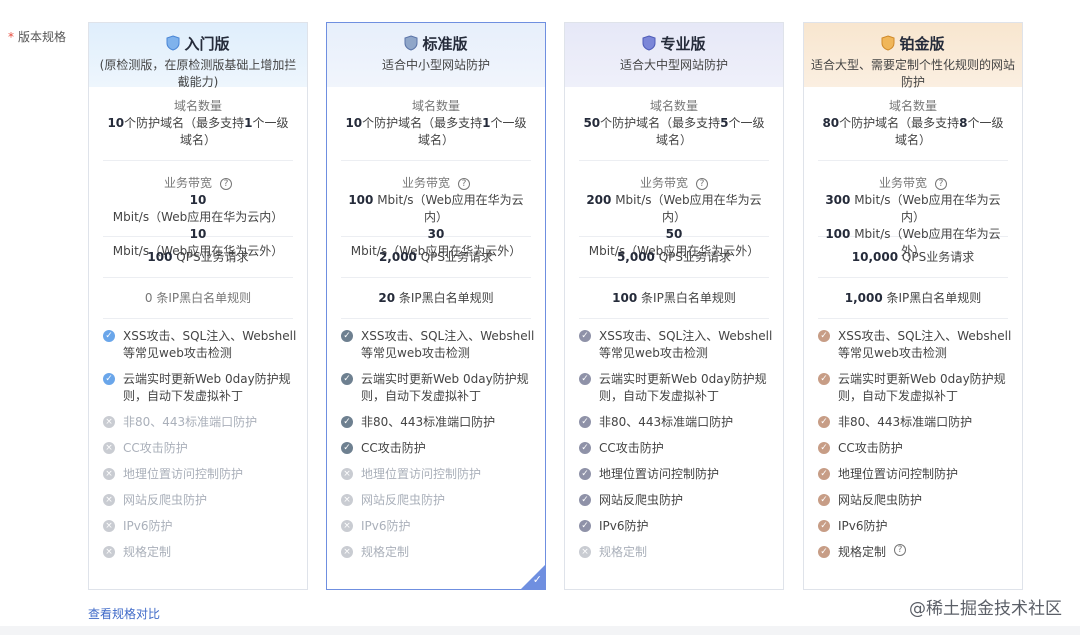 This screenshot has width=1080, height=635. What do you see at coordinates (913, 56) in the screenshot?
I see `card-header: 铂金版 适合大型、需要定制个性化规则的网站防护` at bounding box center [913, 56].